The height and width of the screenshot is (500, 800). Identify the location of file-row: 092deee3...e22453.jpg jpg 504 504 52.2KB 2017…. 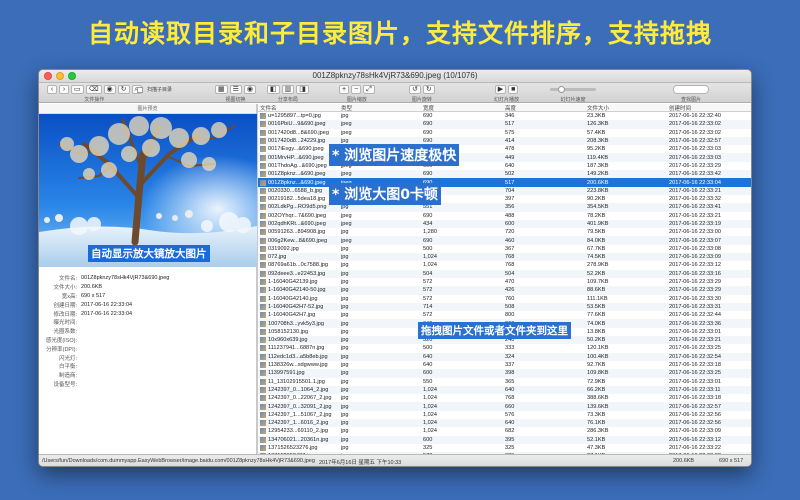
(504, 273).